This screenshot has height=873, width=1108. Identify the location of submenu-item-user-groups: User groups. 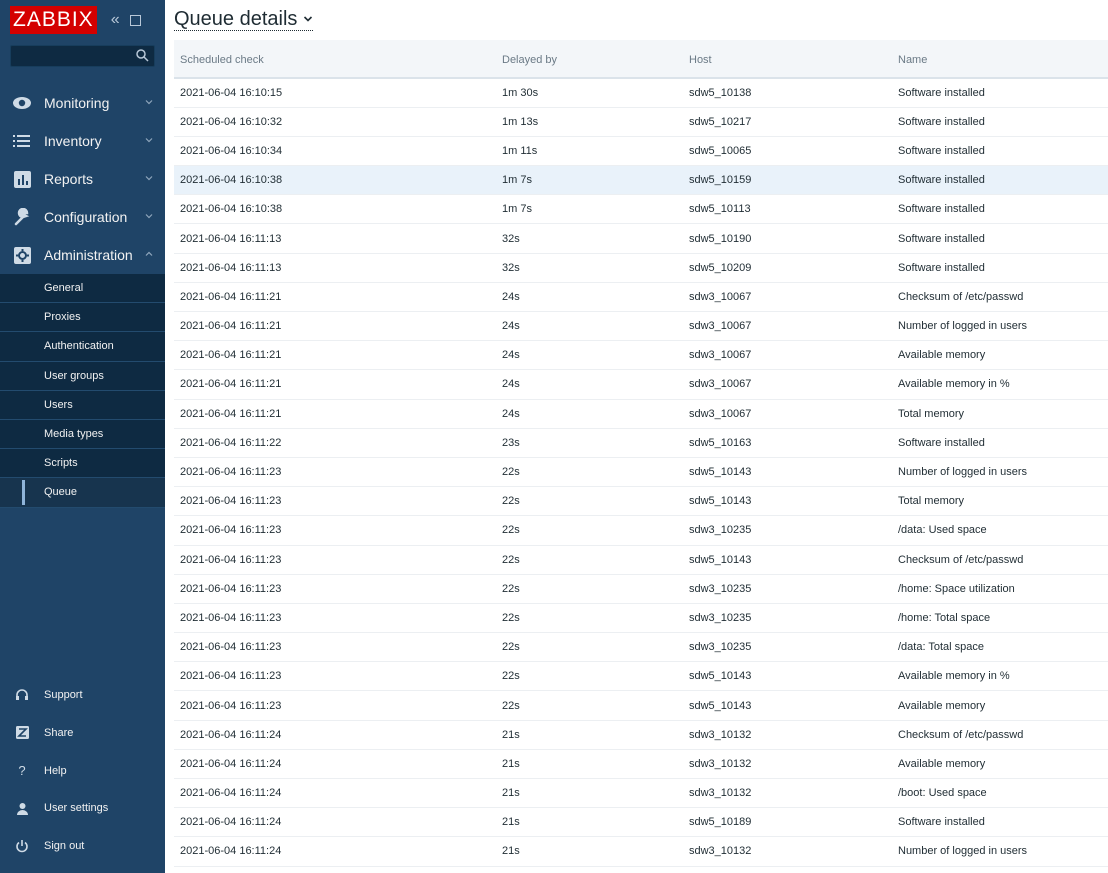
(82, 376).